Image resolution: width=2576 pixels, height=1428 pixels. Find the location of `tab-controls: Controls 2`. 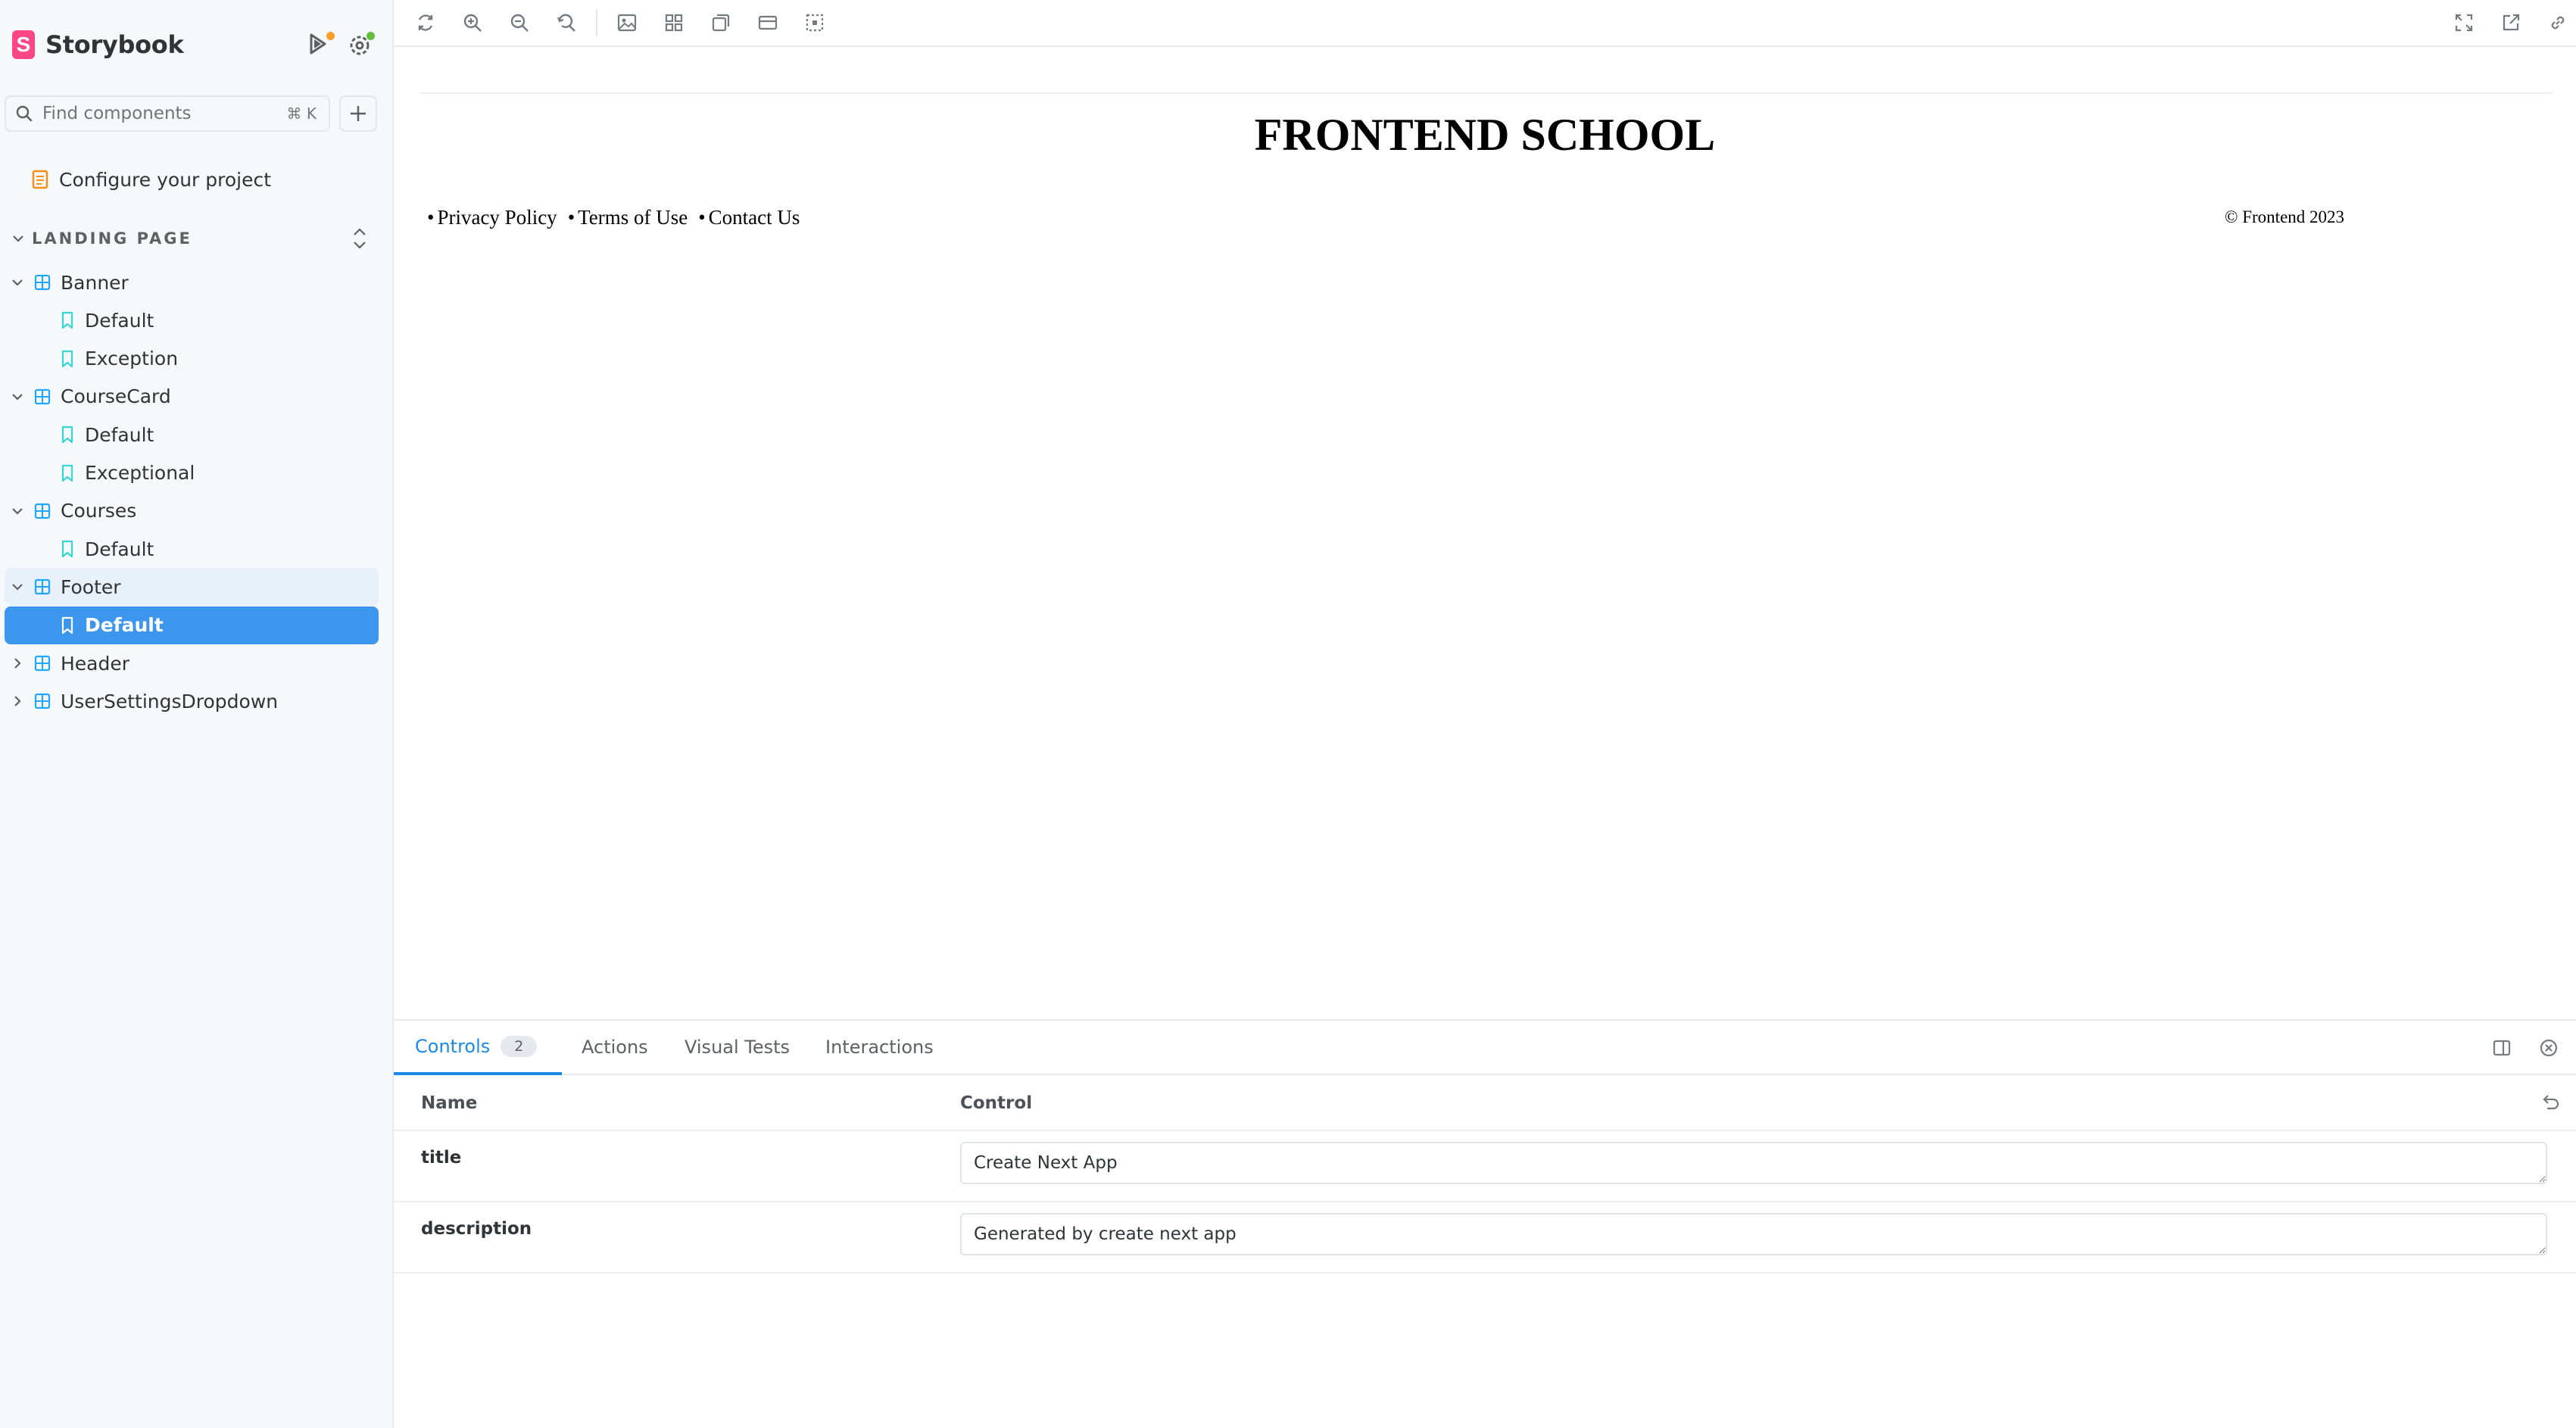

tab-controls: Controls 2 is located at coordinates (478, 1048).